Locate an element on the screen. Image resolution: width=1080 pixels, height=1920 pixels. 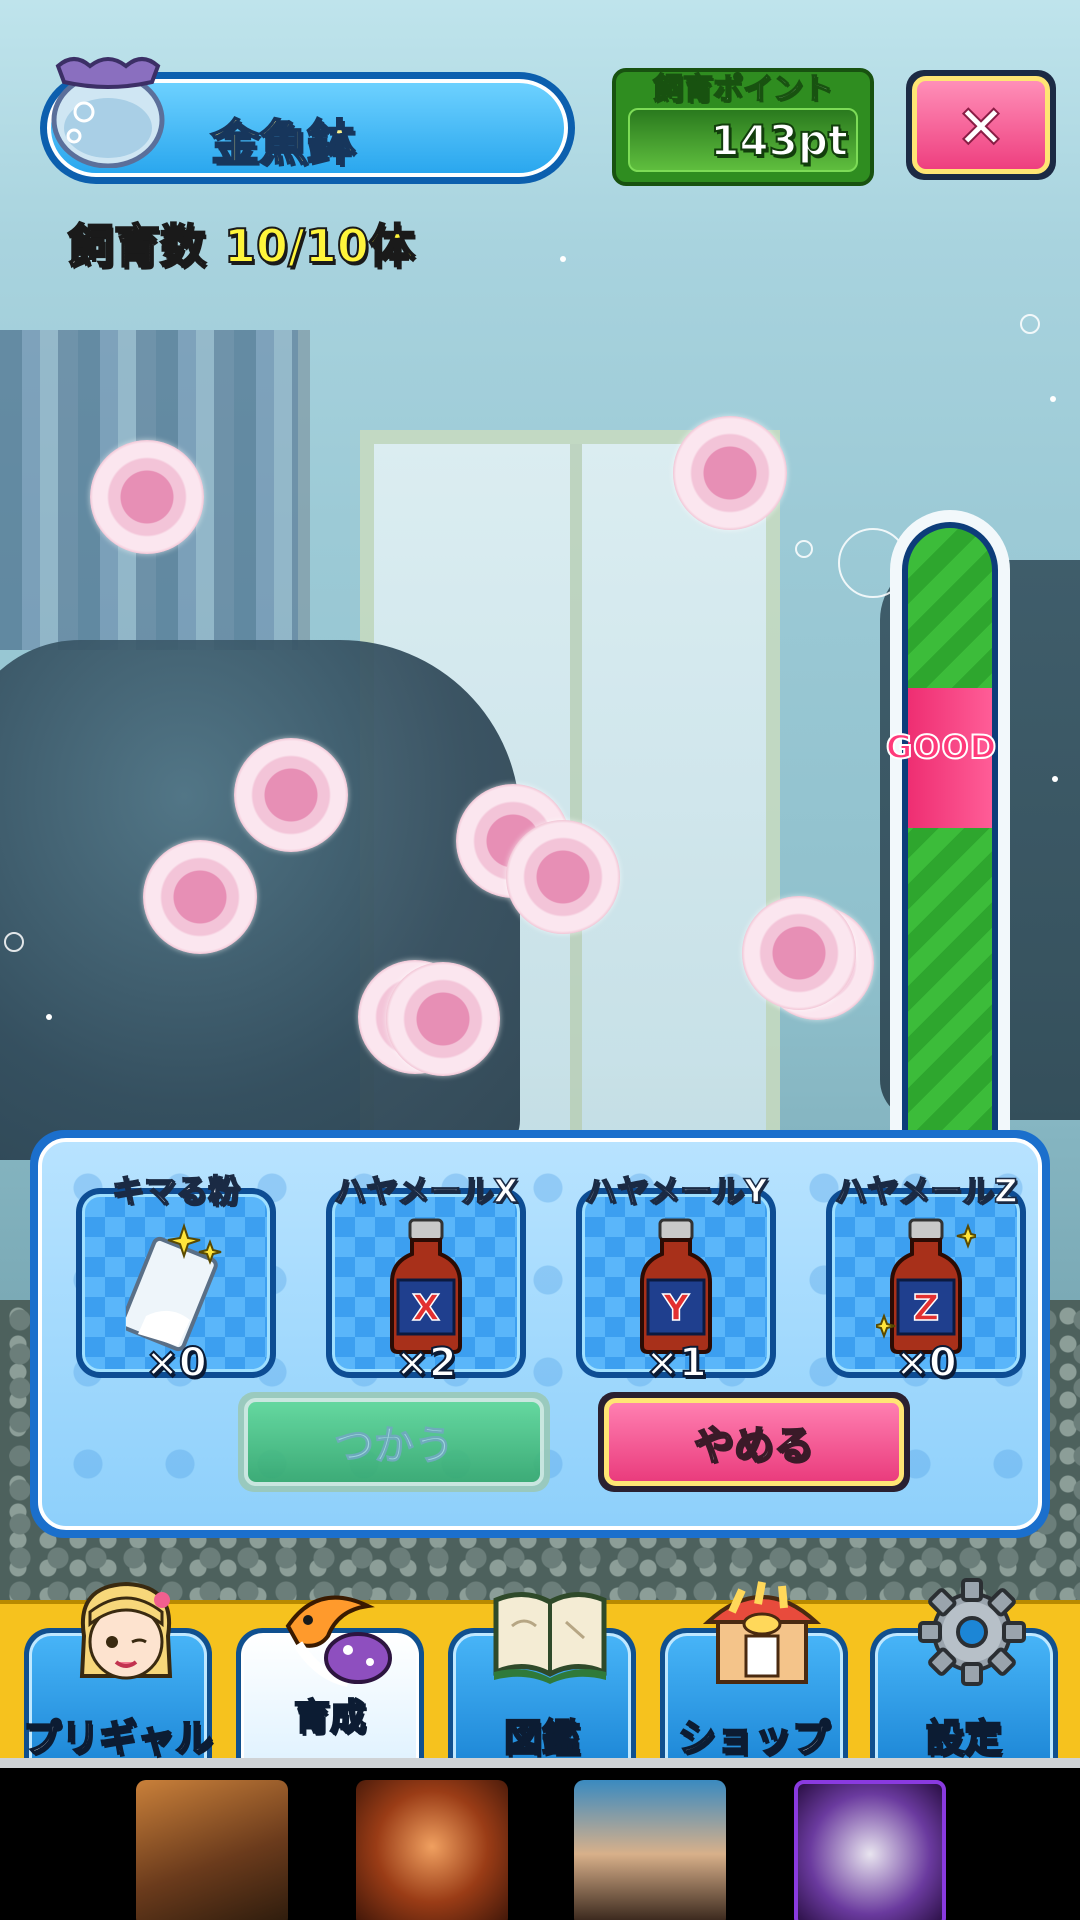
gauge-good-label: GOOD is located at coordinates (941, 747).